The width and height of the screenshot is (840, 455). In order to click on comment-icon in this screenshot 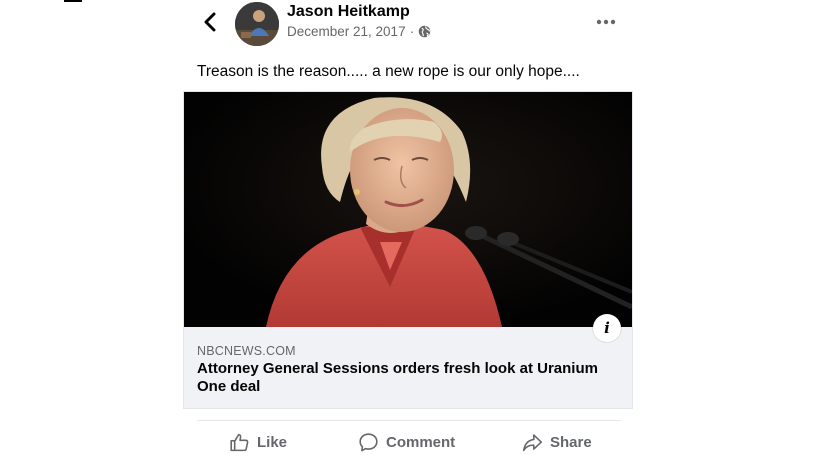, I will do `click(368, 441)`.